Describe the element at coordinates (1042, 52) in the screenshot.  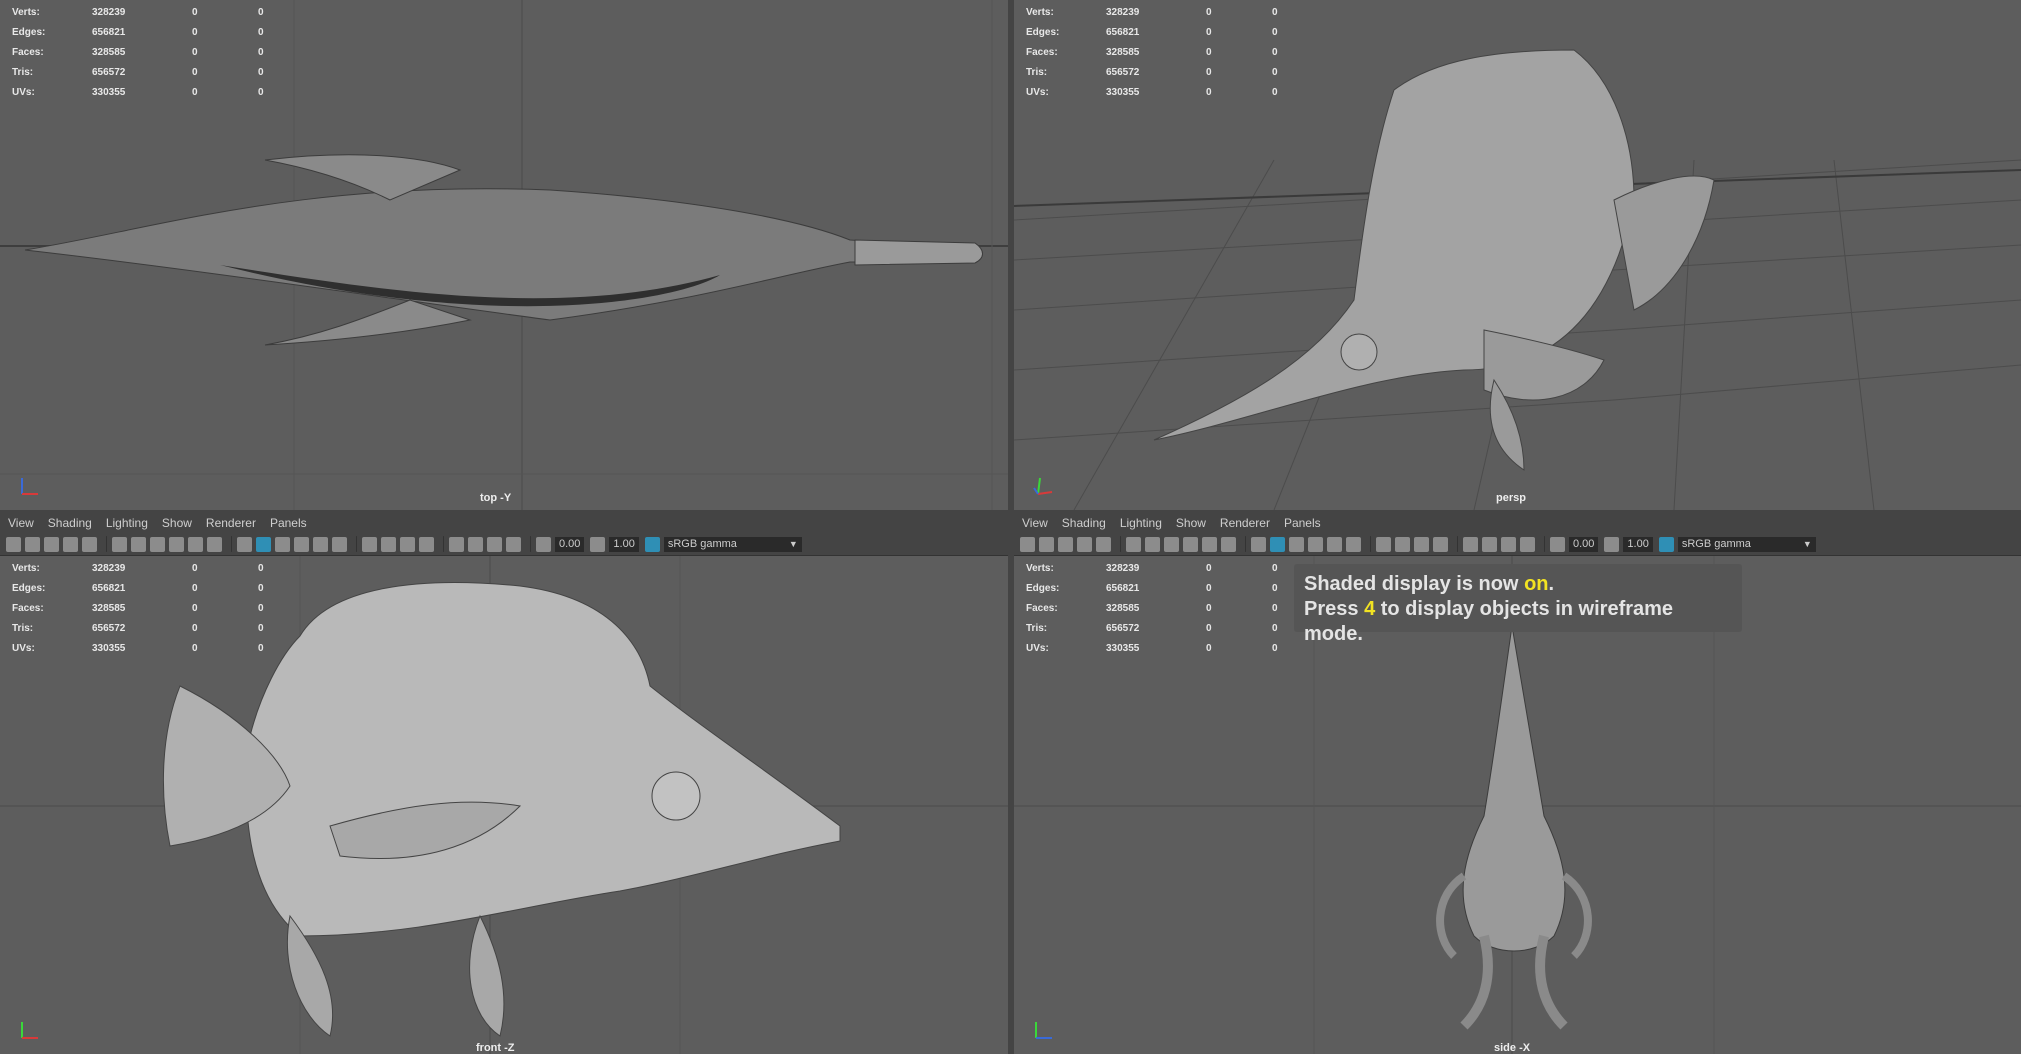
I see `hud-label: Faces:` at that location.